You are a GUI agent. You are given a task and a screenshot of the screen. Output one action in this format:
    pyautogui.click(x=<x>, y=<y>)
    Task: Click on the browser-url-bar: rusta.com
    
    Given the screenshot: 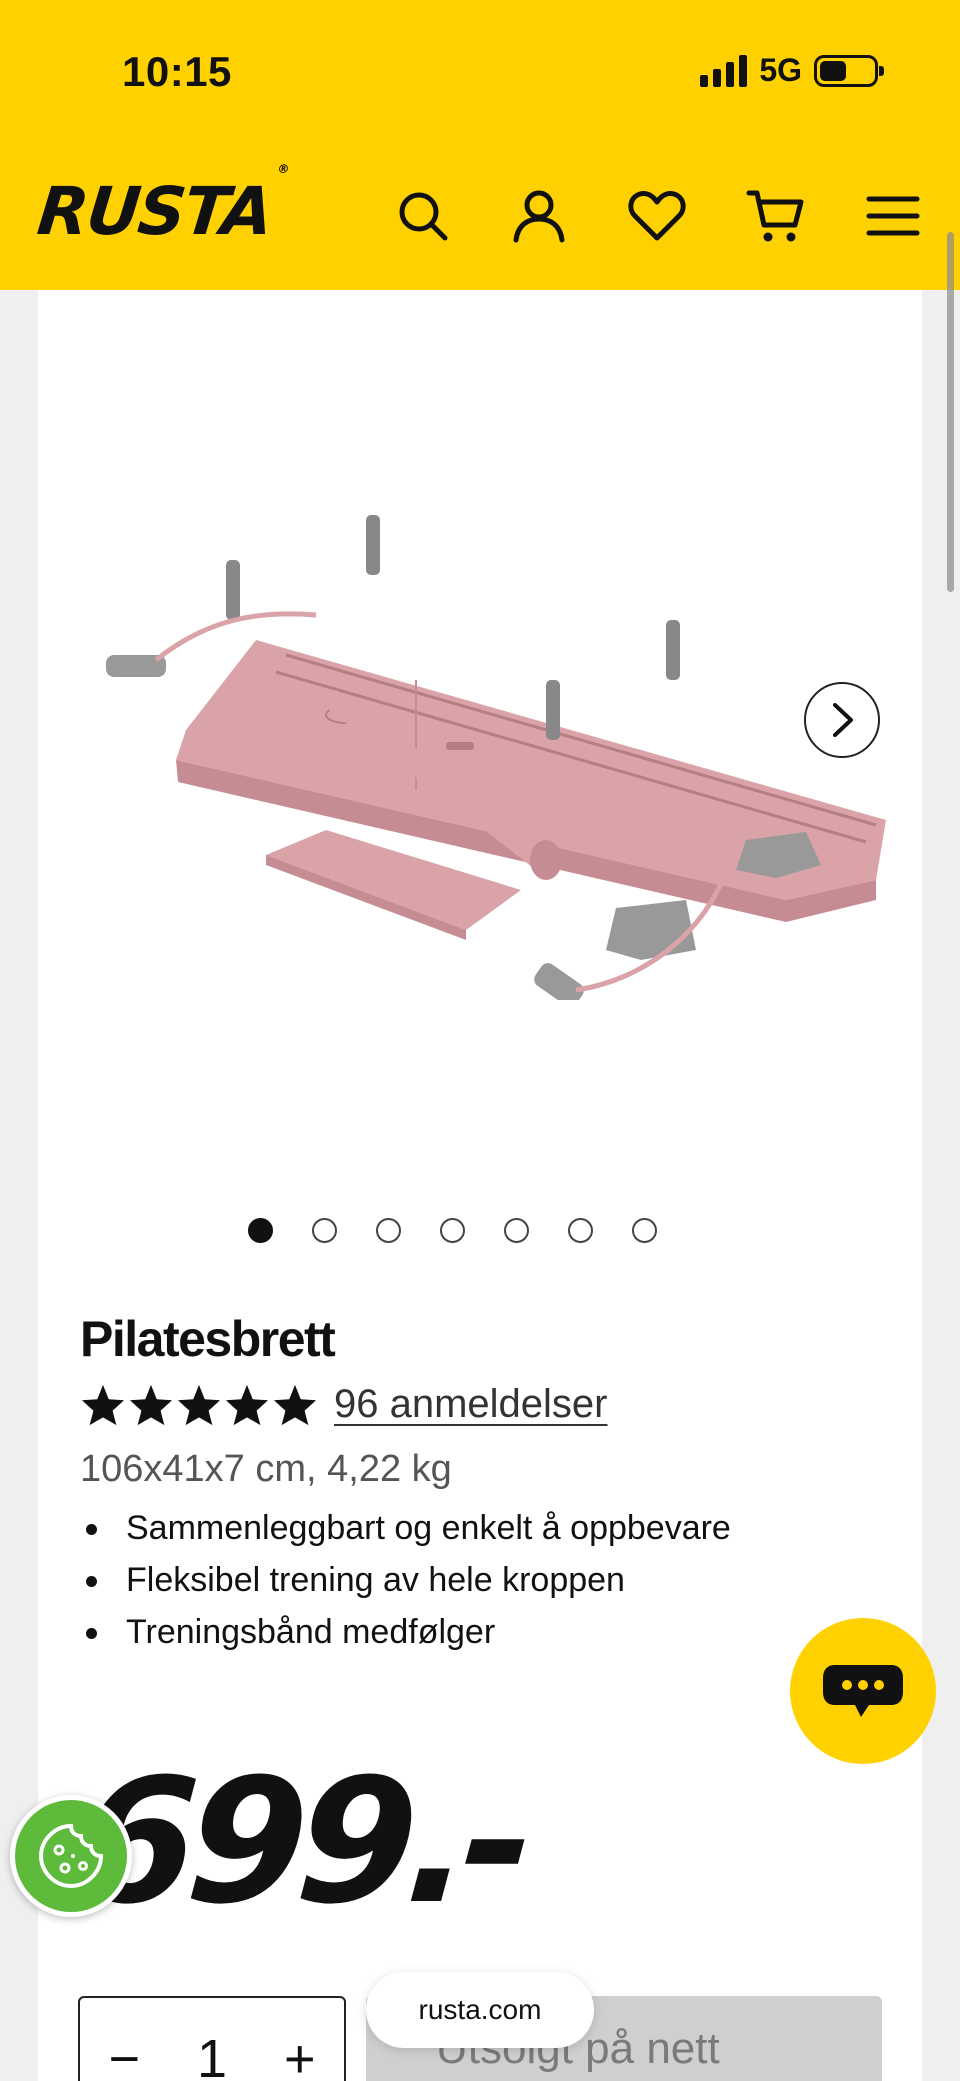 What is the action you would take?
    pyautogui.click(x=480, y=2010)
    